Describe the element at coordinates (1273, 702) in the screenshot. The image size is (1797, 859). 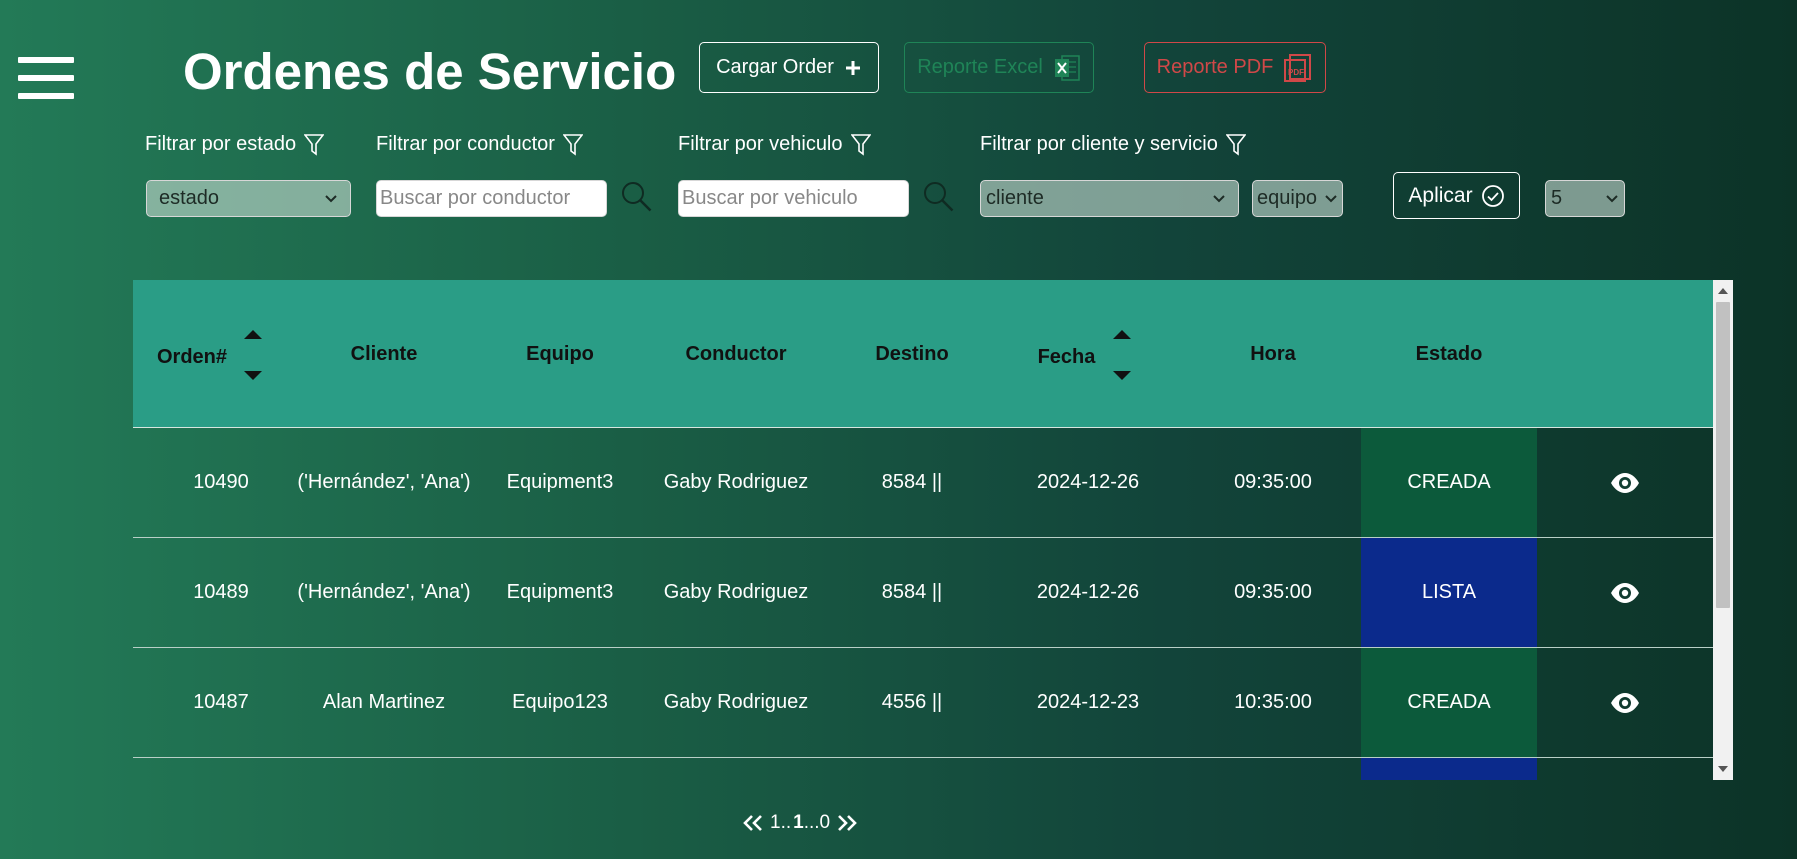
I see `cell-hora: 10:35:00` at that location.